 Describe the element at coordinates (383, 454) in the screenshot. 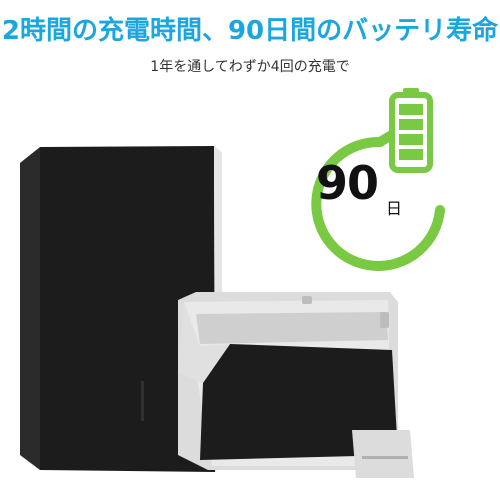

I see `keyboard-edge` at that location.